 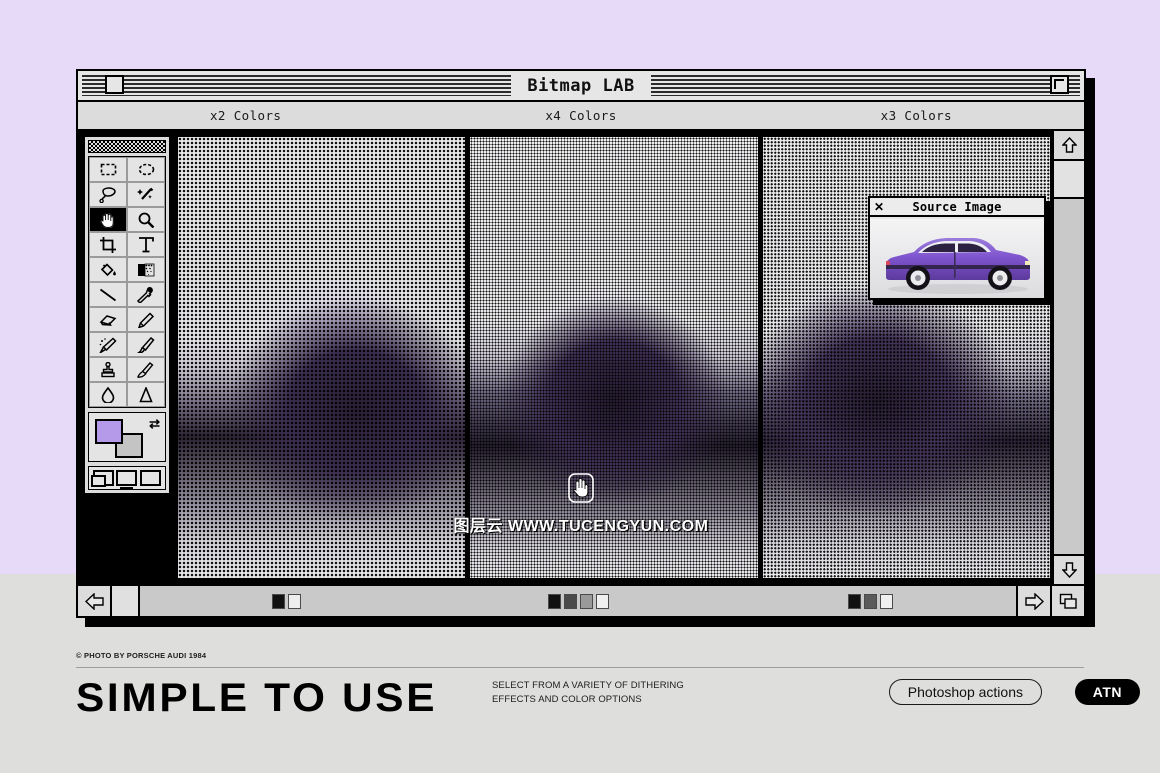 What do you see at coordinates (1069, 180) in the screenshot?
I see `scrollbar-thumb` at bounding box center [1069, 180].